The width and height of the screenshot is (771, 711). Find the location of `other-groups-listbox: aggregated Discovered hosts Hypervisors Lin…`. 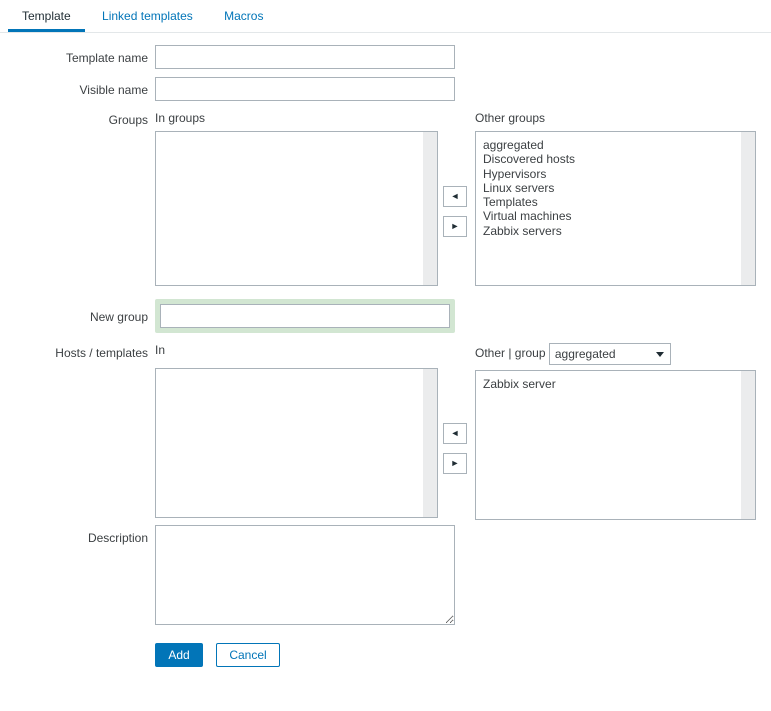

other-groups-listbox: aggregated Discovered hosts Hypervisors Lin… is located at coordinates (615, 208).